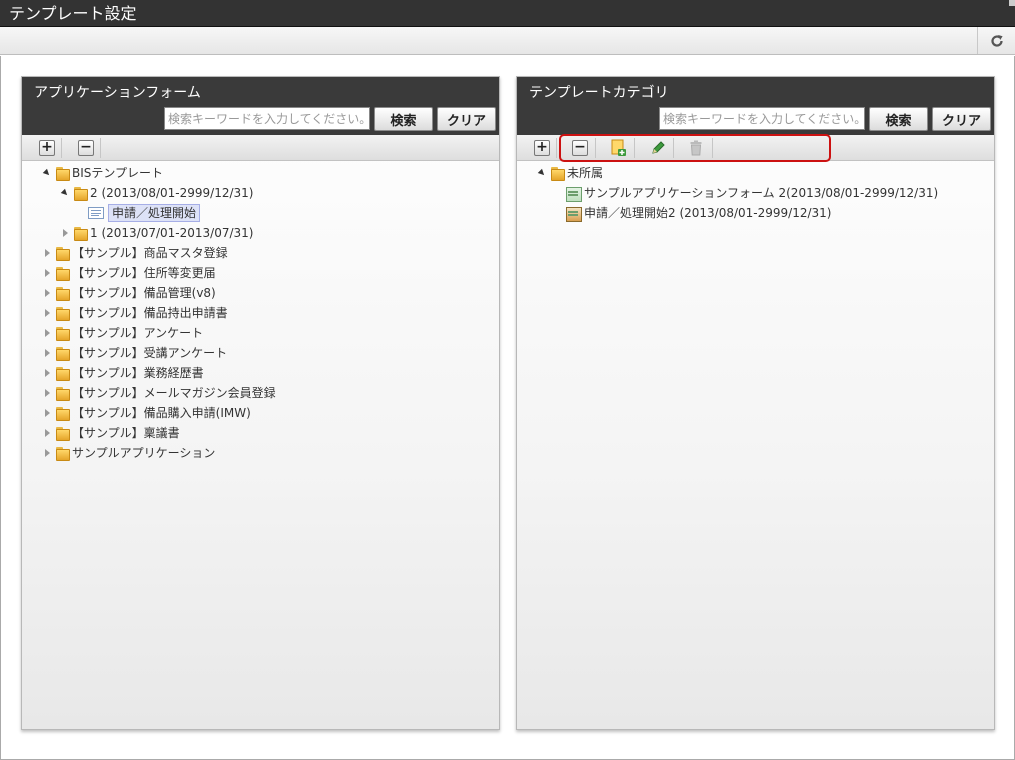 This screenshot has width=1015, height=760. What do you see at coordinates (599, 93) in the screenshot?
I see `panel-title: テンプレートカテゴリ` at bounding box center [599, 93].